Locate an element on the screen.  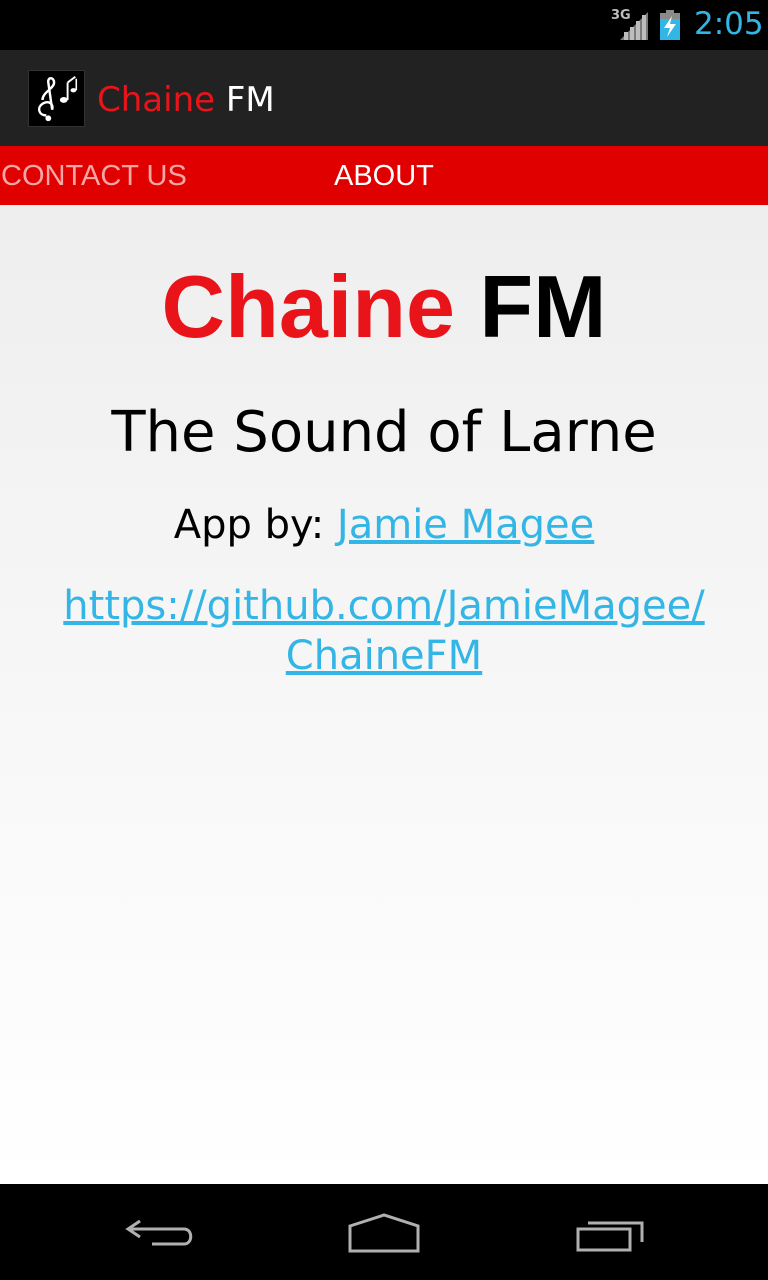
author-link: Jamie Magee is located at coordinates (465, 525).